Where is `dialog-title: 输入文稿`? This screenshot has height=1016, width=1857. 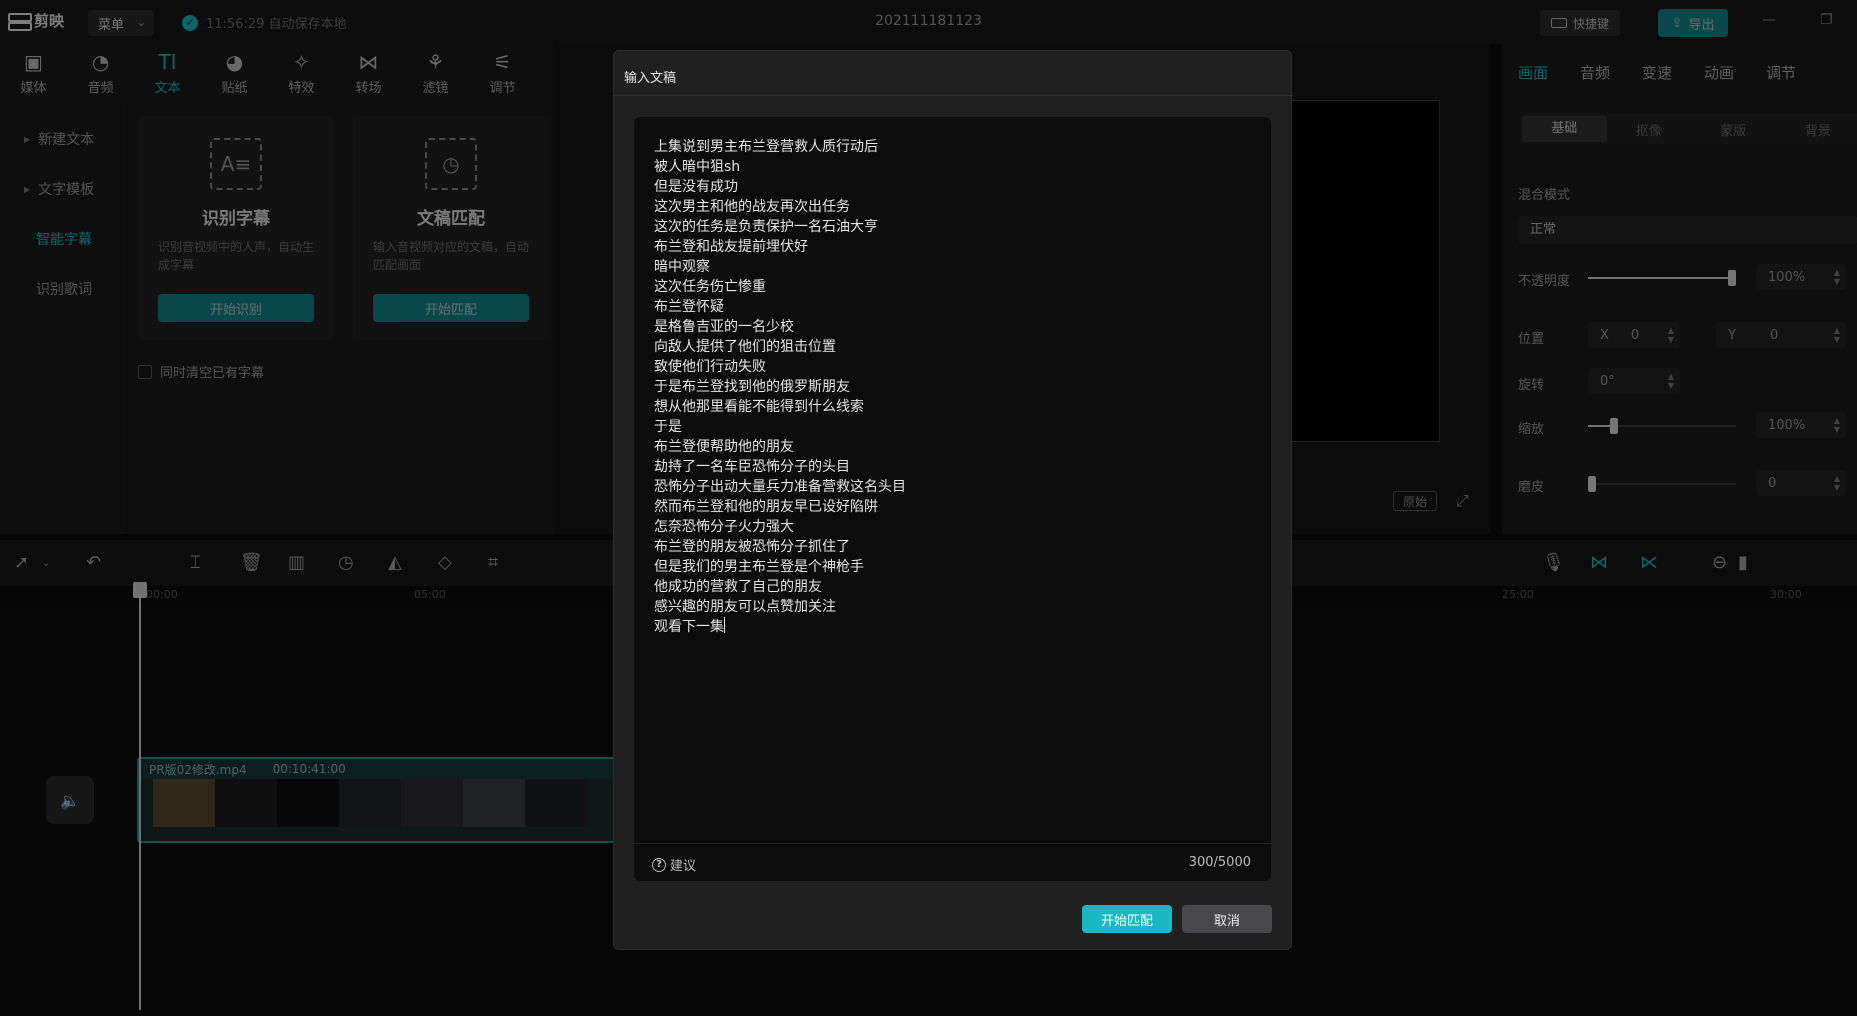 dialog-title: 输入文稿 is located at coordinates (650, 78).